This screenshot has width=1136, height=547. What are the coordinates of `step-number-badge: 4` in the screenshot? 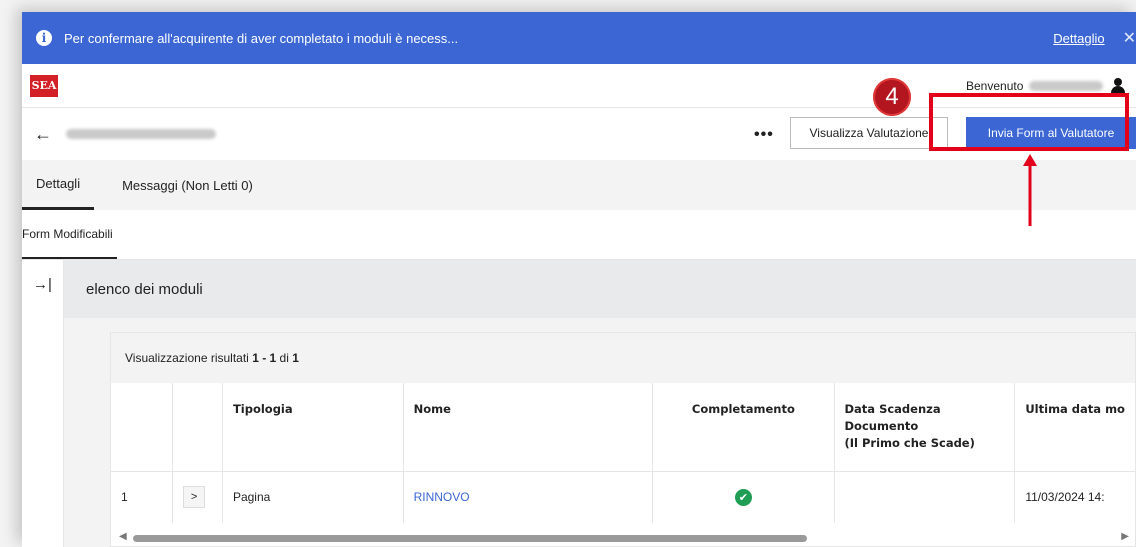 It's located at (892, 97).